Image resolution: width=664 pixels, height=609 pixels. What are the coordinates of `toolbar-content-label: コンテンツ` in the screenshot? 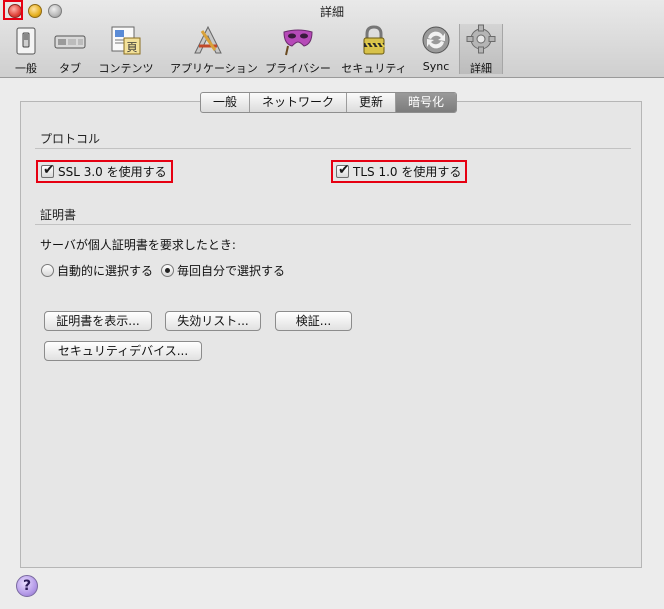 It's located at (126, 68).